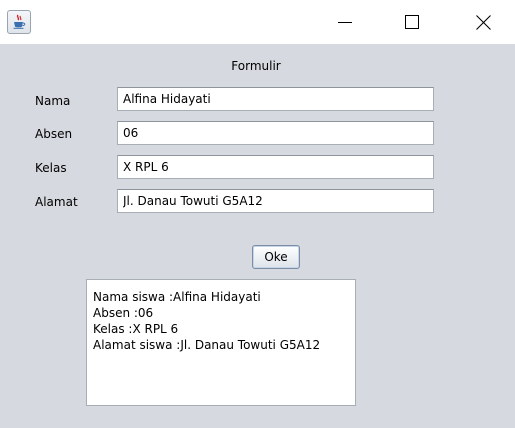 Image resolution: width=515 pixels, height=428 pixels. Describe the element at coordinates (51, 168) in the screenshot. I see `label-kelas: Kelas` at that location.